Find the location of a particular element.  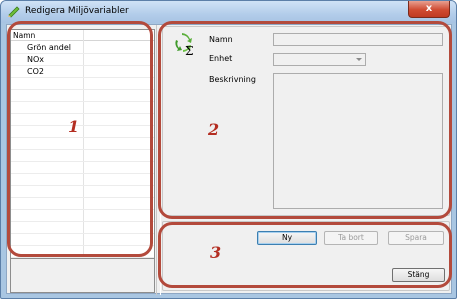

list-item: CO2 is located at coordinates (82, 72).